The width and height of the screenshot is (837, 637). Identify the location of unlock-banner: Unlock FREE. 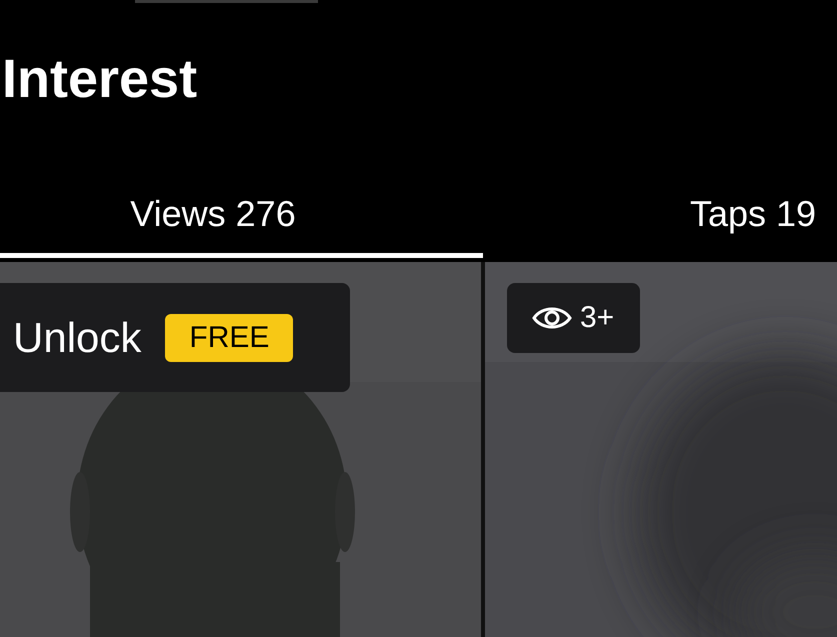
(175, 337).